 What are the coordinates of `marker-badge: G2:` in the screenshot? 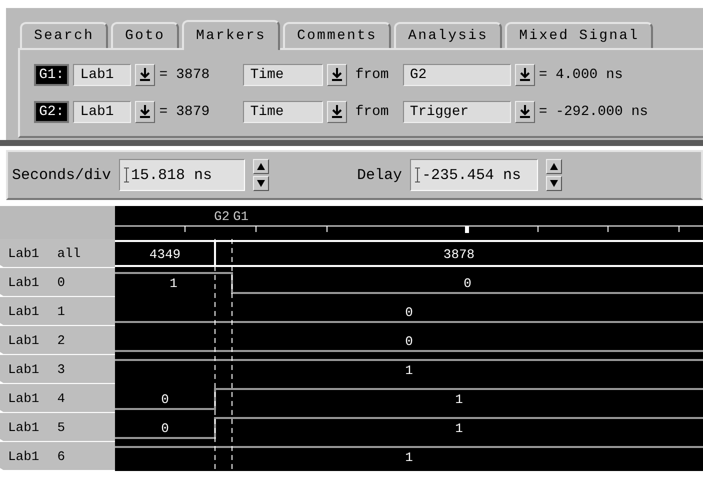 It's located at (52, 111).